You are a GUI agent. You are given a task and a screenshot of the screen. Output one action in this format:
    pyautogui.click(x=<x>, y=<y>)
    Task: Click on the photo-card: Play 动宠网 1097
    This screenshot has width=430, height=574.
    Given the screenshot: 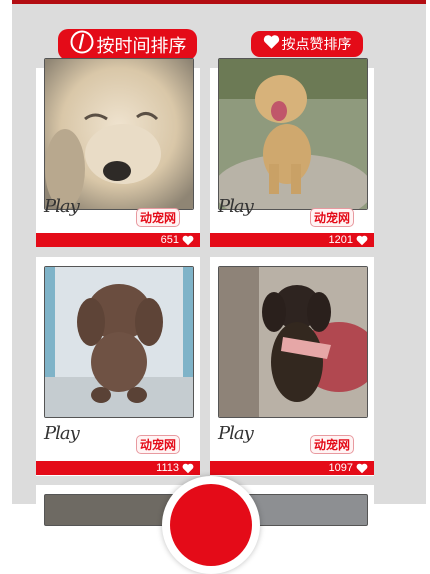 What is the action you would take?
    pyautogui.click(x=292, y=366)
    